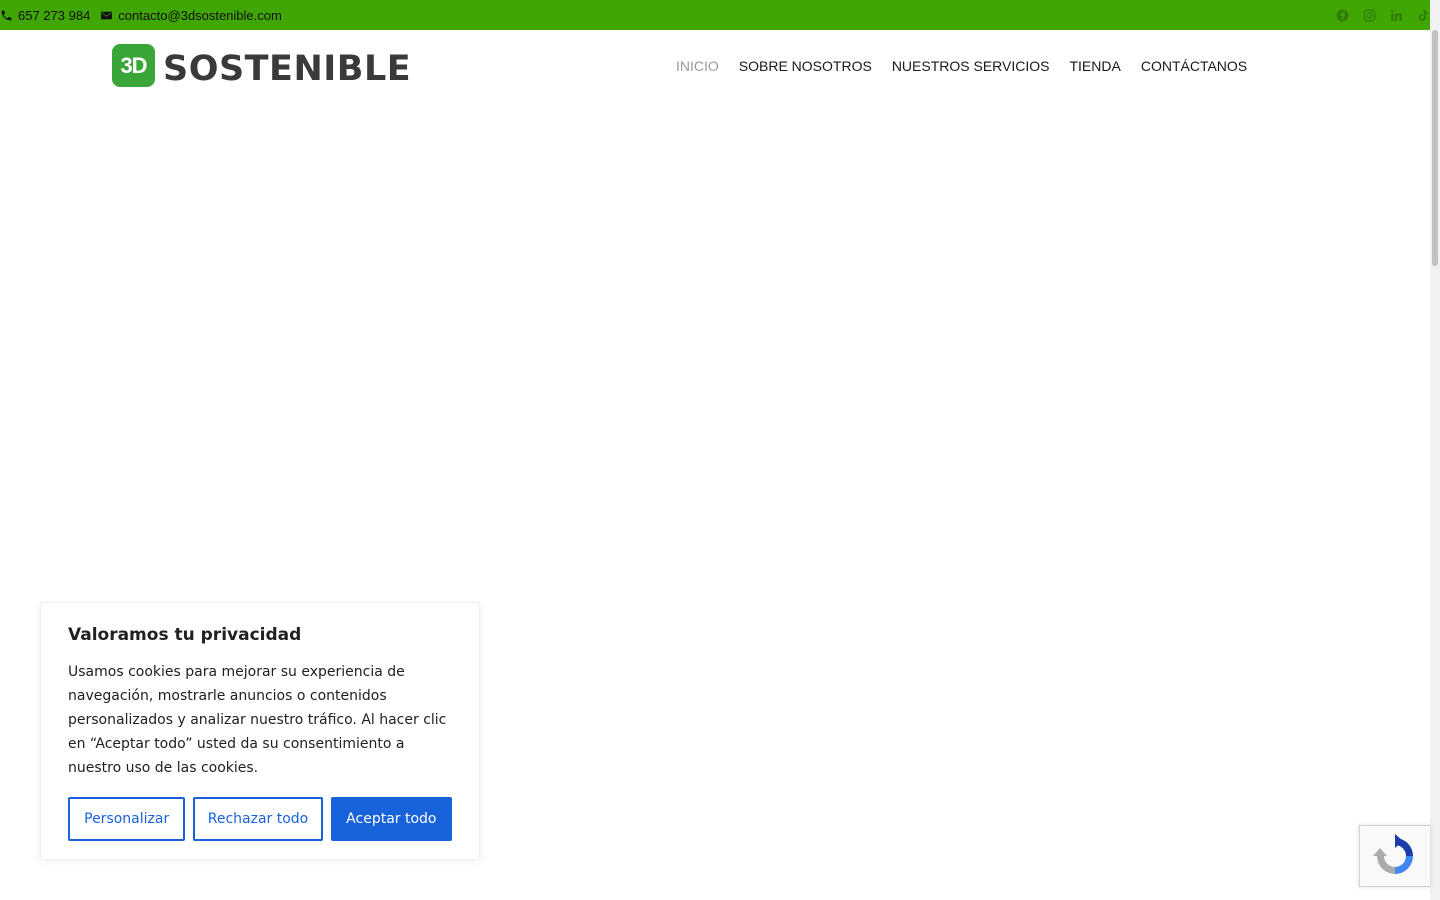 Image resolution: width=1440 pixels, height=900 pixels. I want to click on nav-item-nuestros-servicios: NUESTROS SERVICIOS, so click(971, 66).